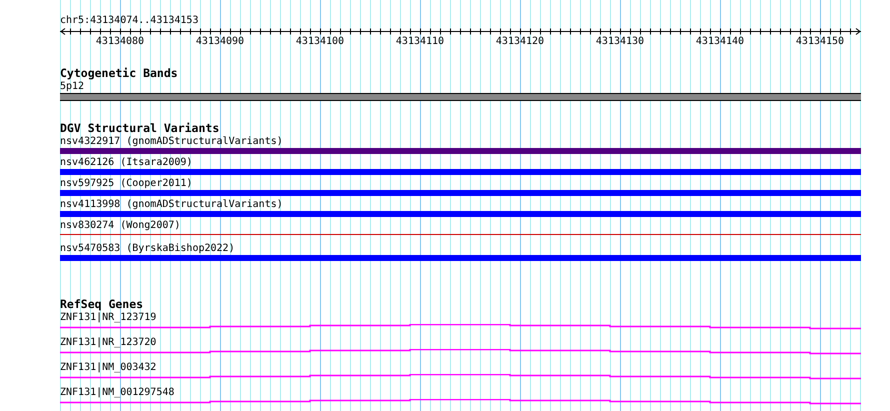 The image size is (890, 411). What do you see at coordinates (120, 41) in the screenshot?
I see `tick-label: 43134080` at bounding box center [120, 41].